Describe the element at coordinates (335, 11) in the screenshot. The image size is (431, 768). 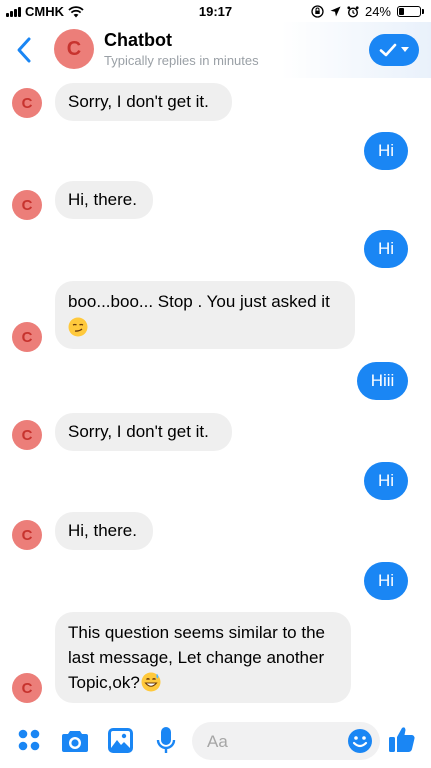
I see `location-icon` at that location.